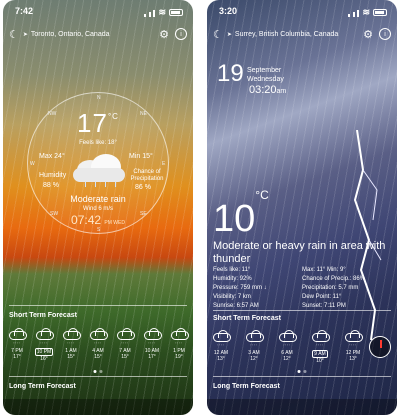  I want to click on max-temp: Max 24°, so click(52, 156).